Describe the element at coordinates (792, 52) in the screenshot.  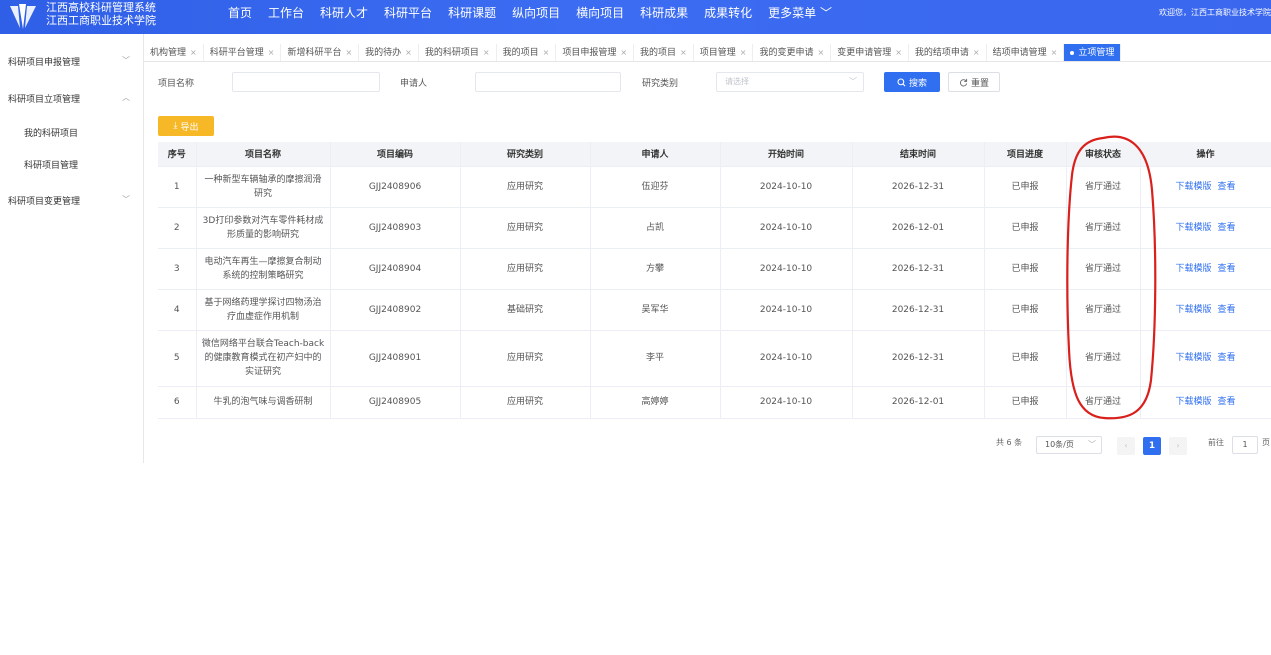
I see `tab-my-change: 我的变更申请 ×` at that location.